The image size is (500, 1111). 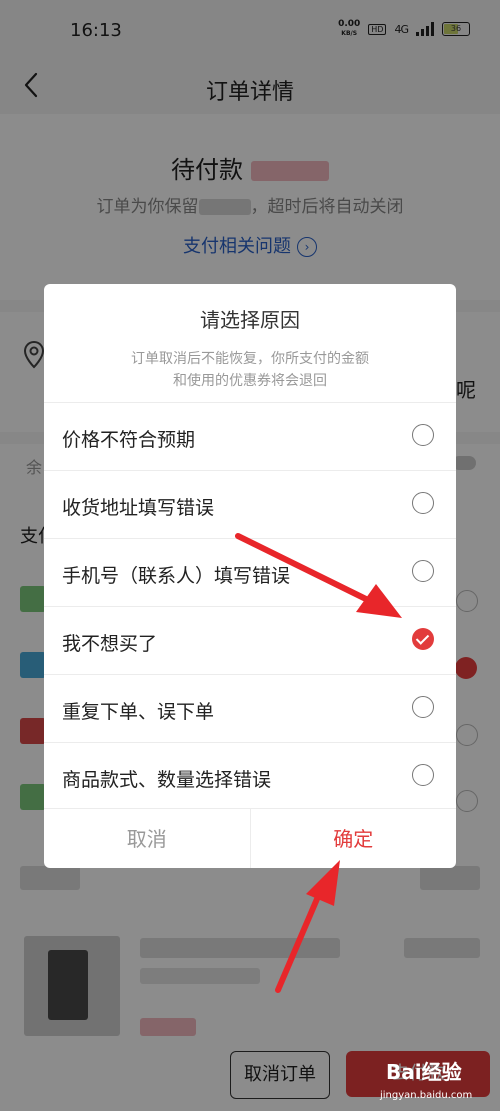 I want to click on reason-label: 重复下单、误下单, so click(x=138, y=712).